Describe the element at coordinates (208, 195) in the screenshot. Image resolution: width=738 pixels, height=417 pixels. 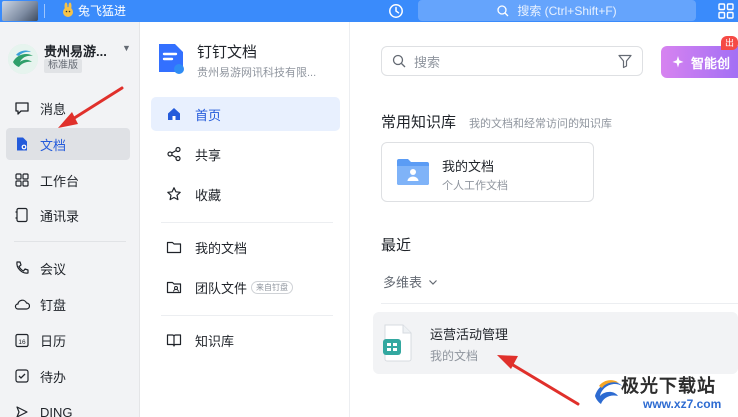
I see `docs-nav-label: 收藏` at that location.